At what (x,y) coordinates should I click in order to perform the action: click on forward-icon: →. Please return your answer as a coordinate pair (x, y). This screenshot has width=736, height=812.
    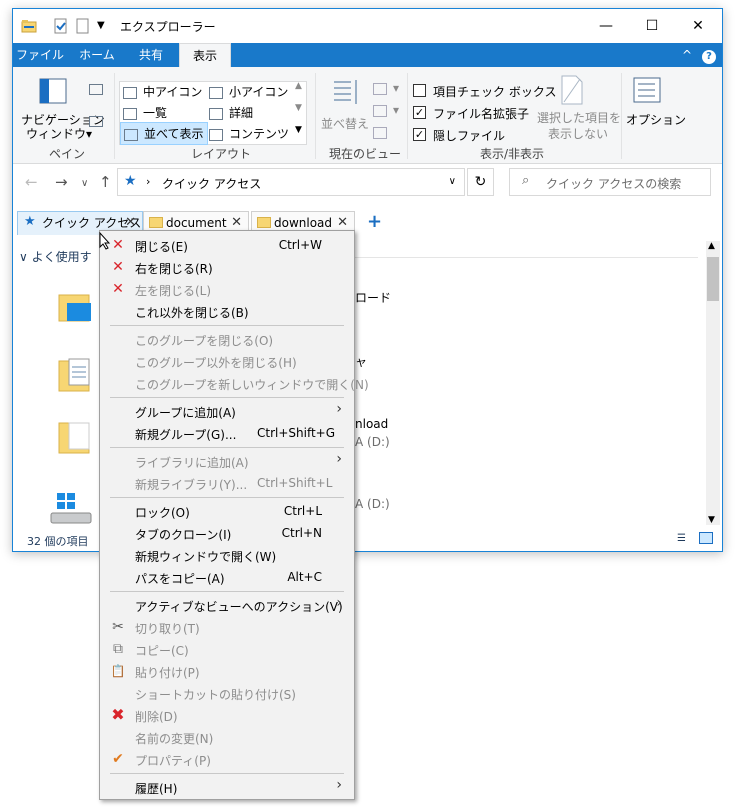
    Looking at the image, I should click on (61, 182).